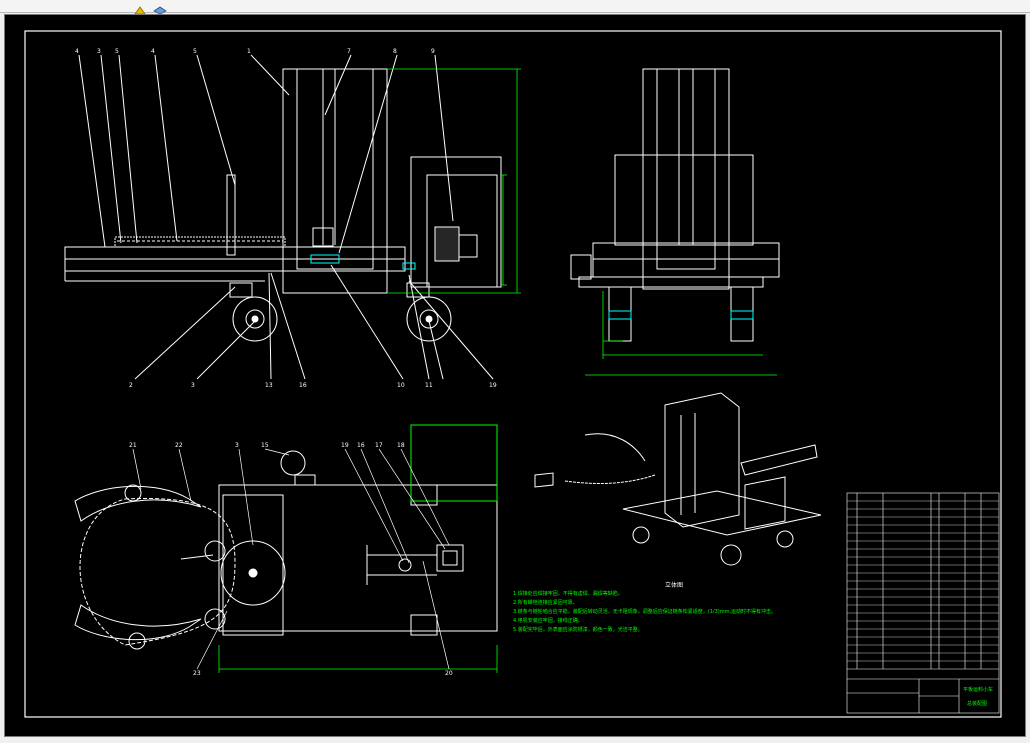 The height and width of the screenshot is (743, 1030). What do you see at coordinates (358, 659) in the screenshot?
I see `top-view-dimensions` at bounding box center [358, 659].